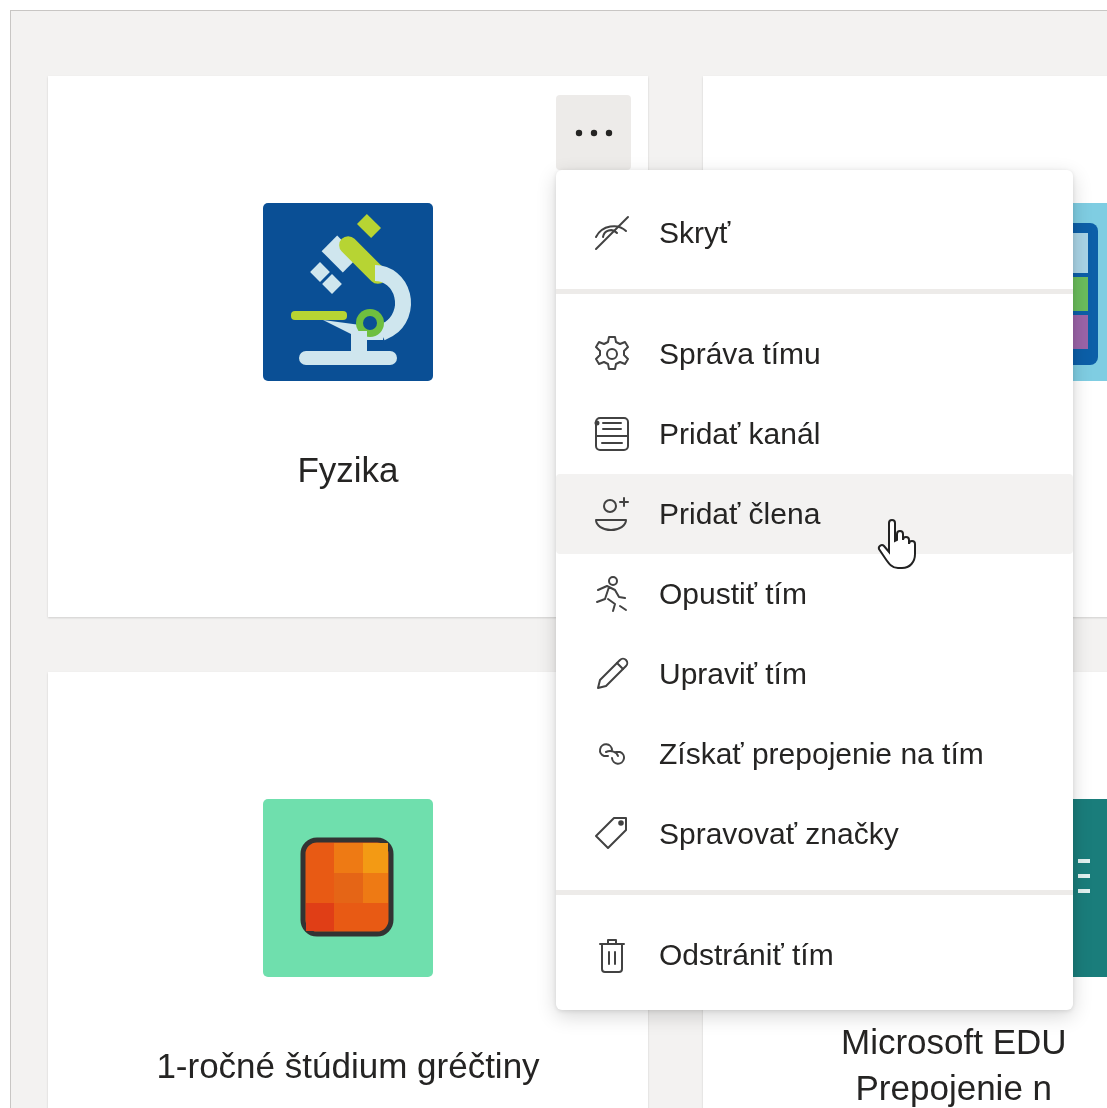 The height and width of the screenshot is (1108, 1107). What do you see at coordinates (612, 514) in the screenshot?
I see `add-person-icon` at bounding box center [612, 514].